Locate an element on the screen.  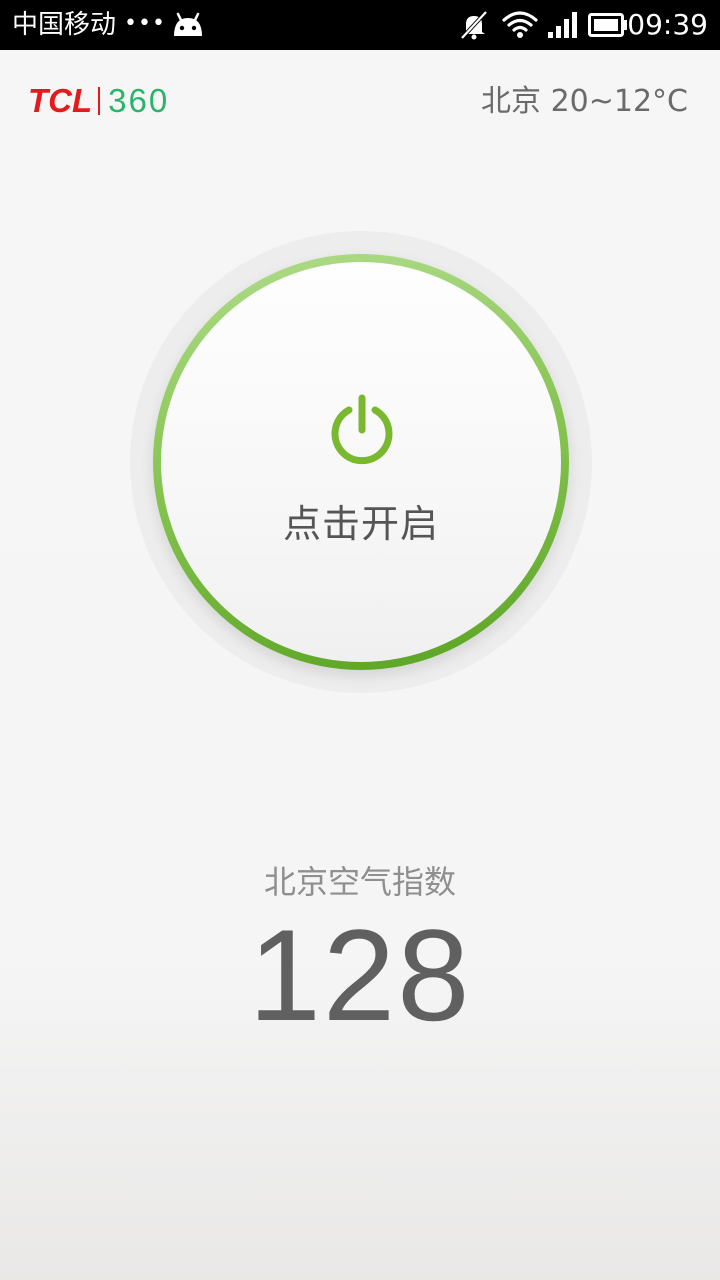
logo-divider is located at coordinates (99, 101).